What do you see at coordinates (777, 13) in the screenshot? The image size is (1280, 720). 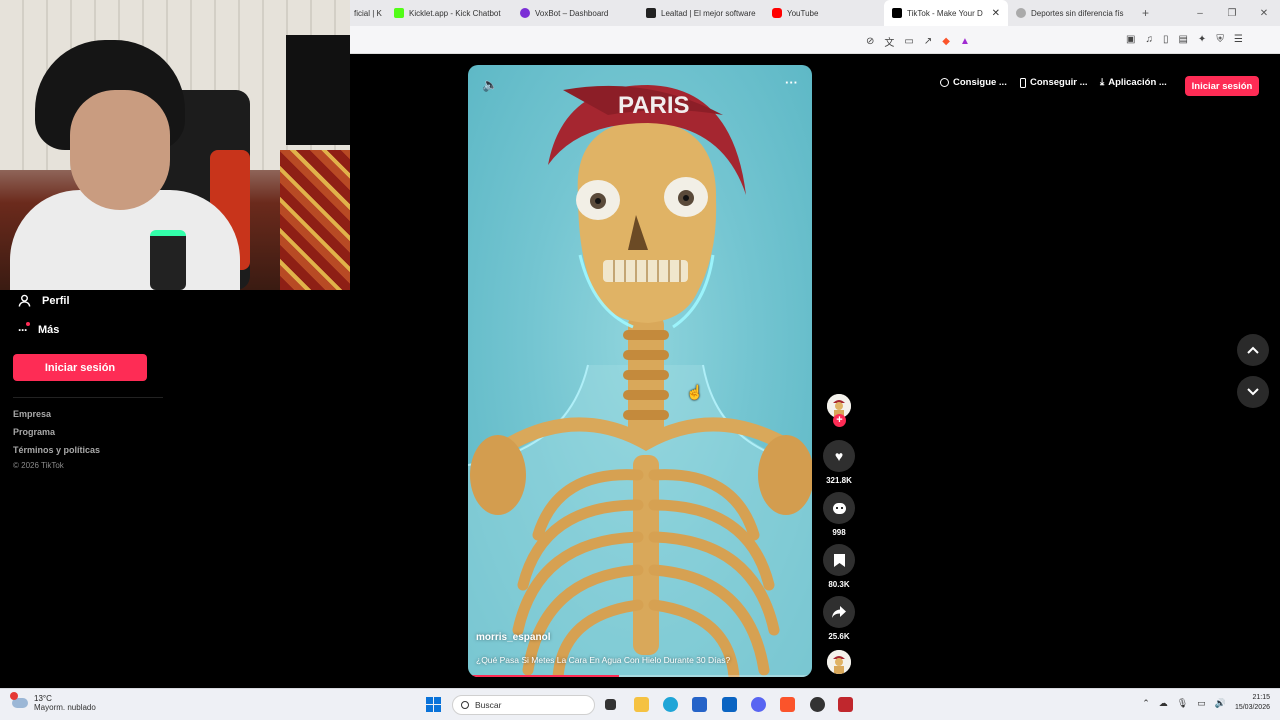 I see `youtube-icon` at bounding box center [777, 13].